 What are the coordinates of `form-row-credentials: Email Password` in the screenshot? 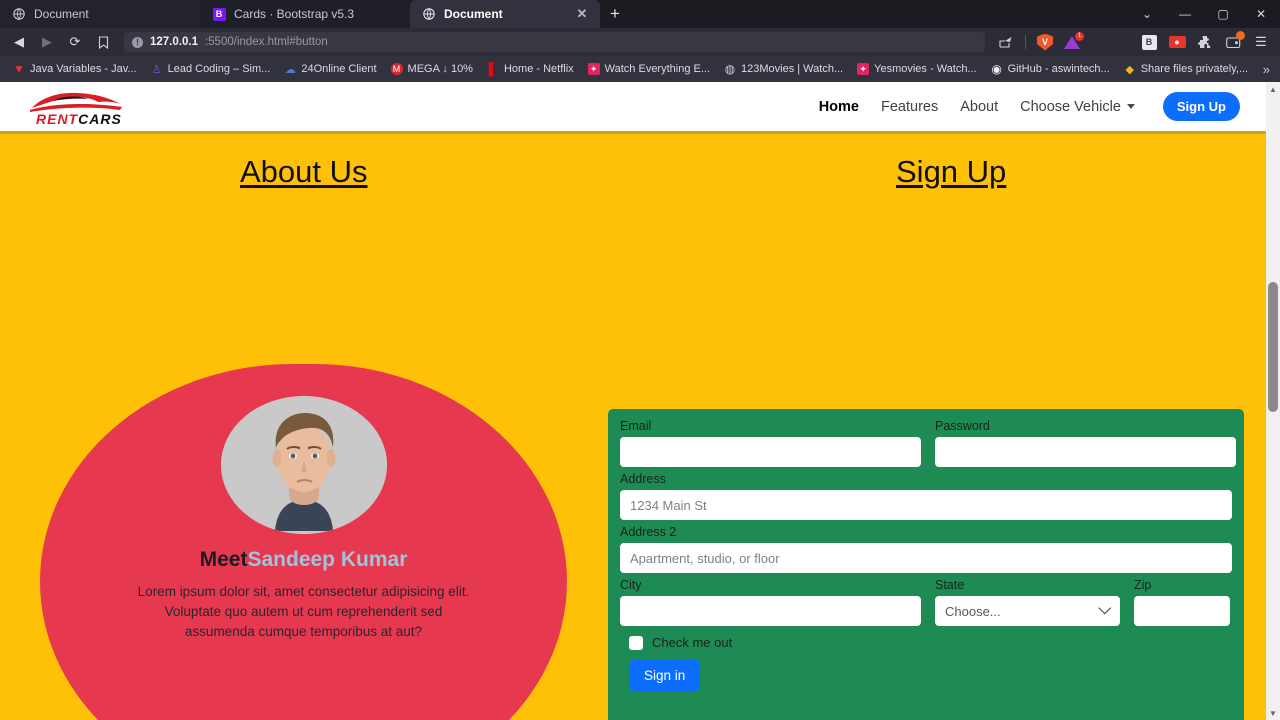 It's located at (928, 443).